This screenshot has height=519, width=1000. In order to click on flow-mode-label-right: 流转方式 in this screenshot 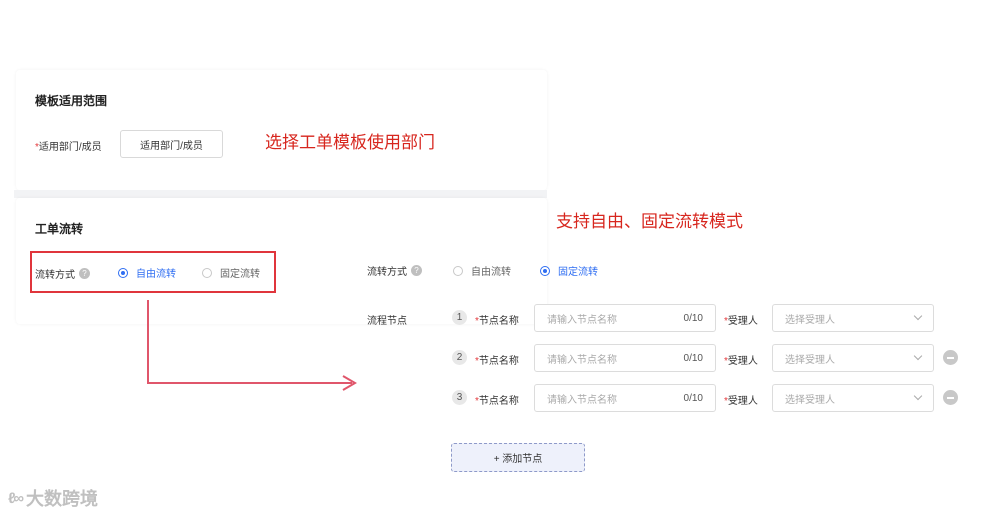, I will do `click(387, 272)`.